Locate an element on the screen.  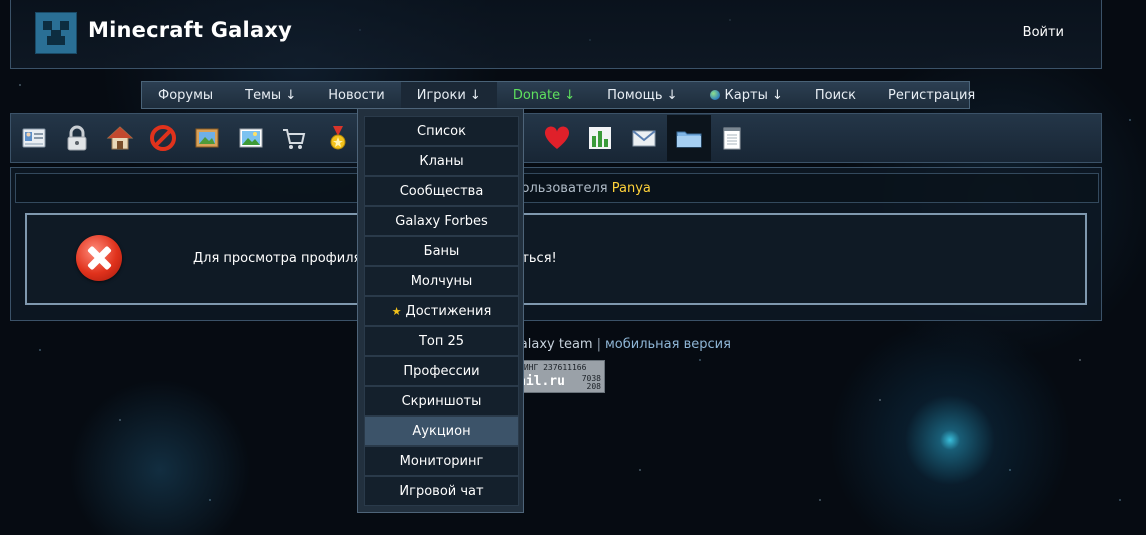
profile-toolbar is located at coordinates (556, 138).